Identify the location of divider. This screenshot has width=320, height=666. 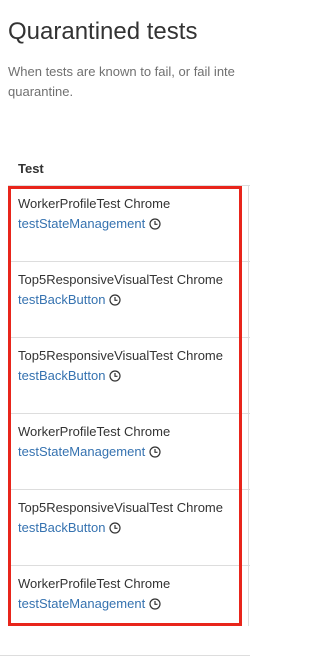
(125, 655).